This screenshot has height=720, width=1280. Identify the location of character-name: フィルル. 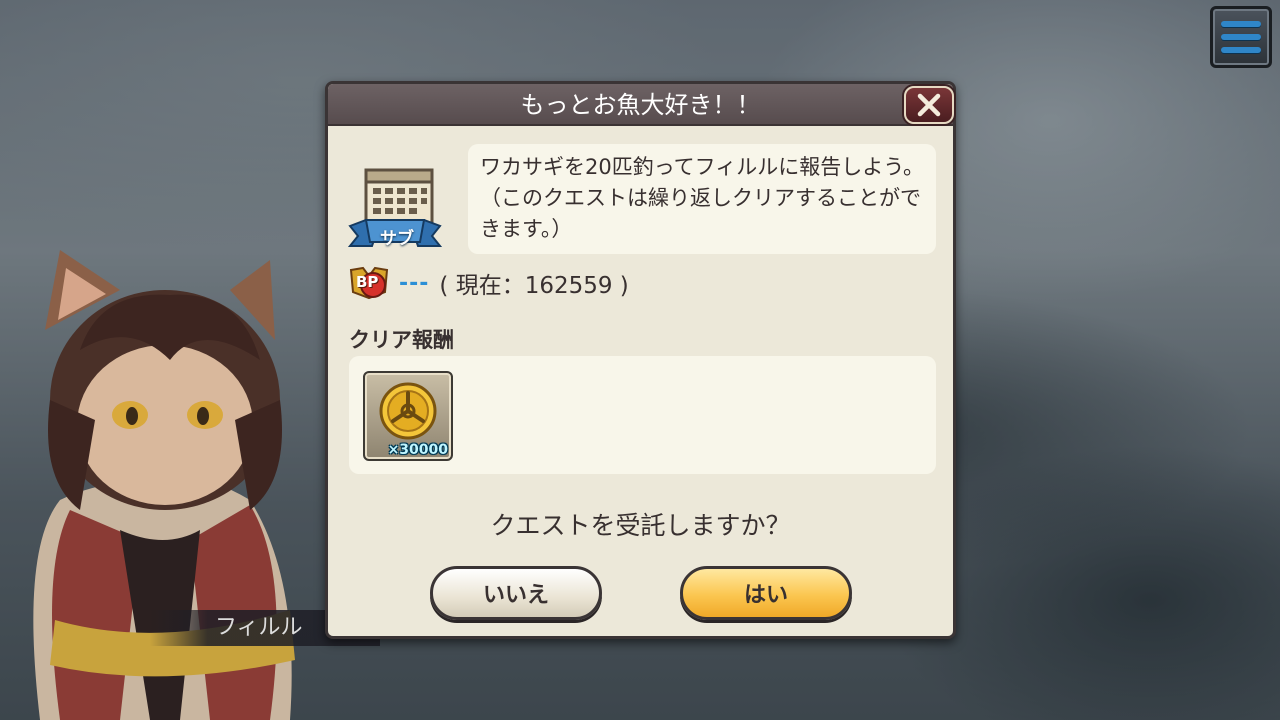
(259, 627).